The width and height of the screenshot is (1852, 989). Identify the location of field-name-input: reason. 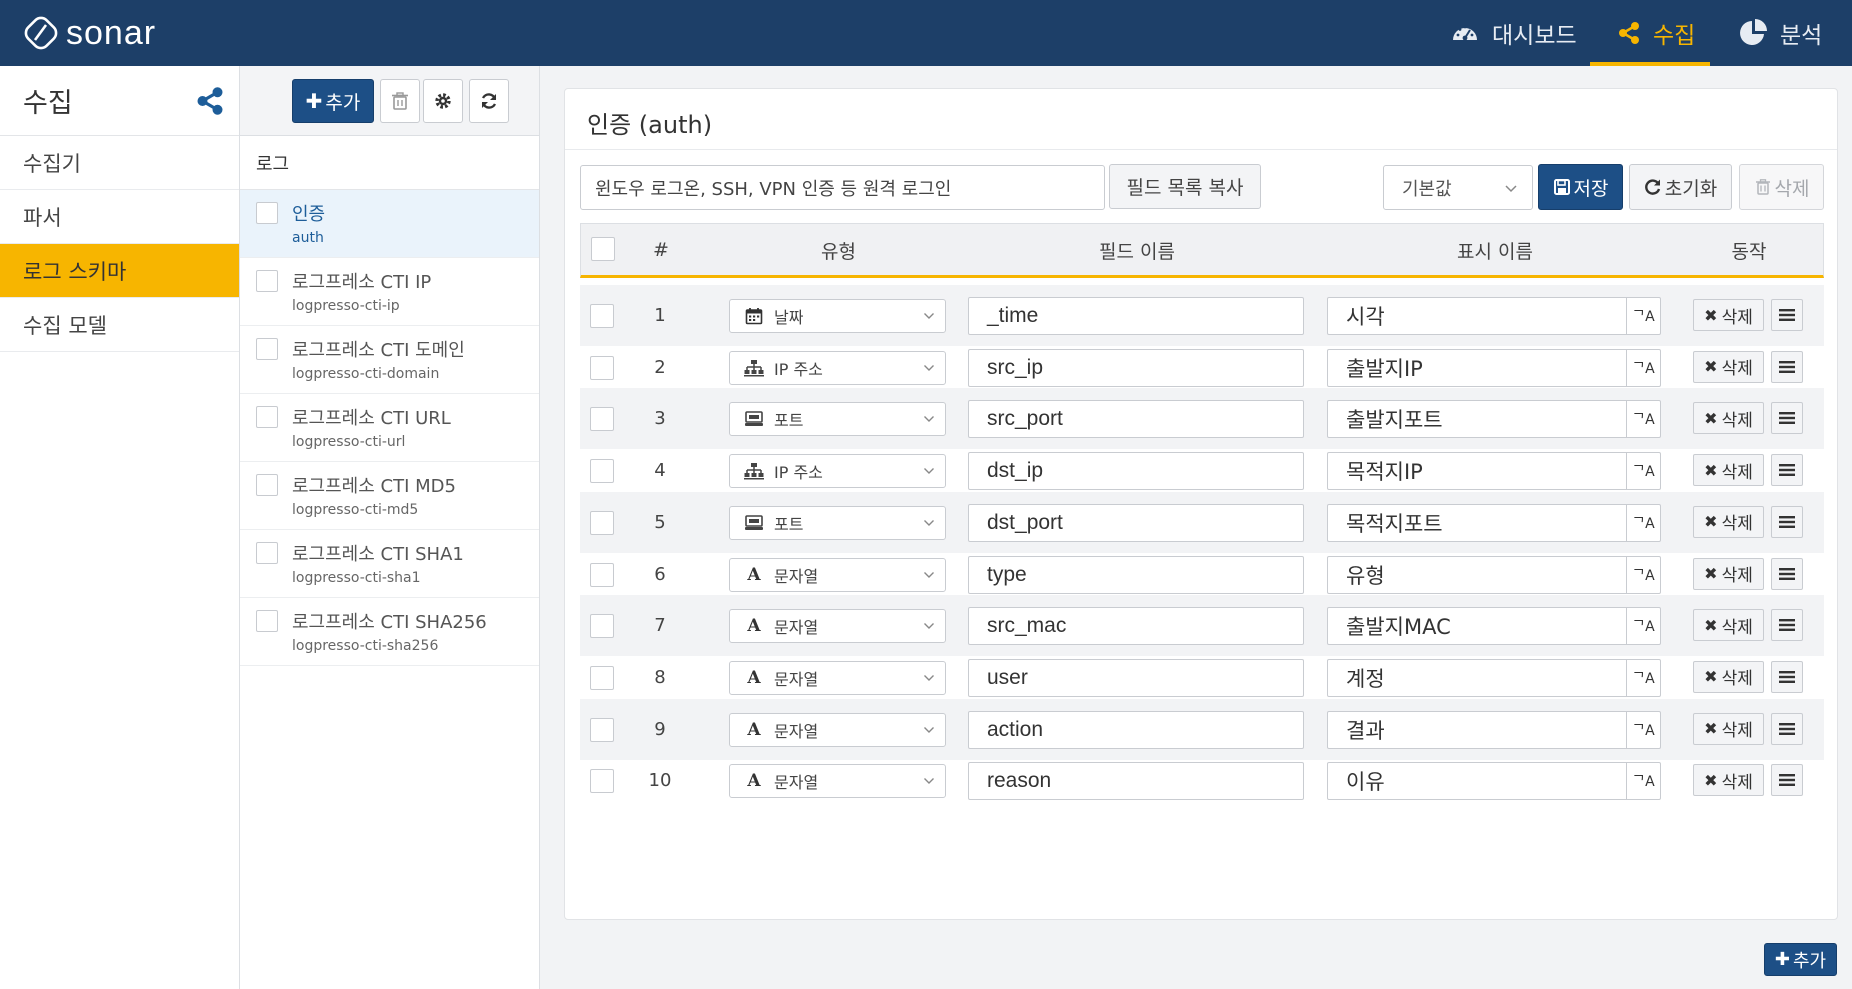
(1136, 781).